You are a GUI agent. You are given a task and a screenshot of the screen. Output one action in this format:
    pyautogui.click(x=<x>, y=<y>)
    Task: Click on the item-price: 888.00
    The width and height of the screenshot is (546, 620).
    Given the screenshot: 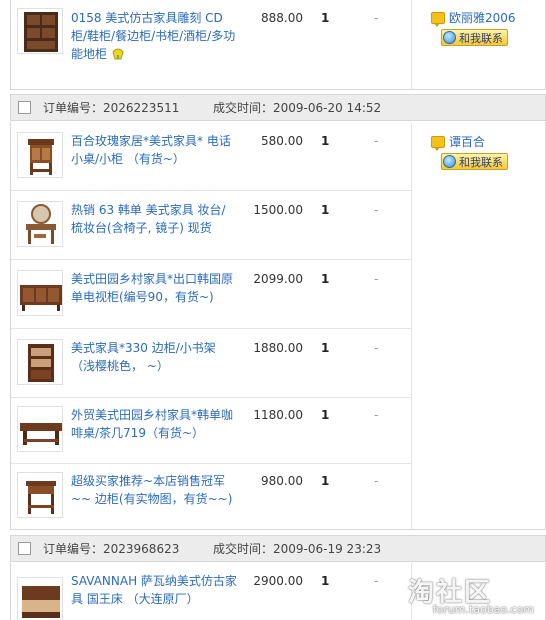 What is the action you would take?
    pyautogui.click(x=282, y=18)
    